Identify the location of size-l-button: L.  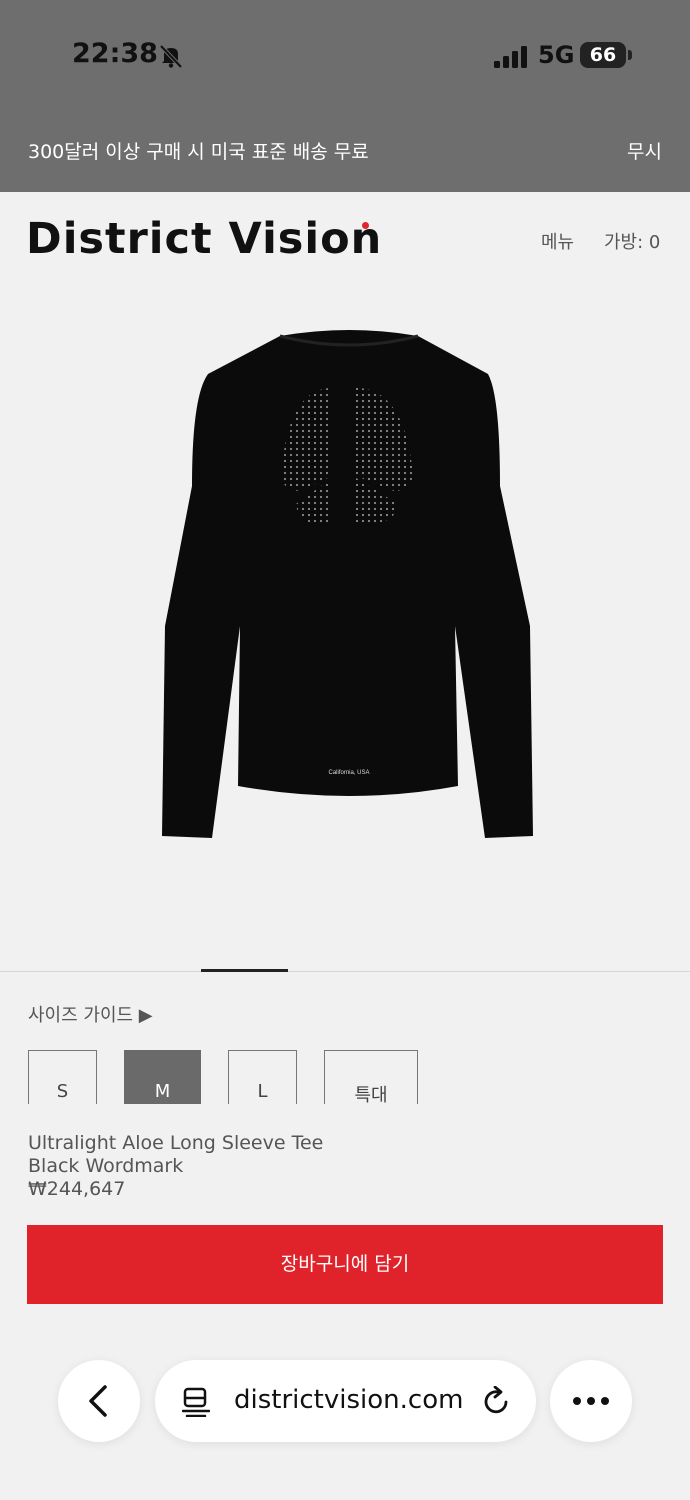
(262, 1077).